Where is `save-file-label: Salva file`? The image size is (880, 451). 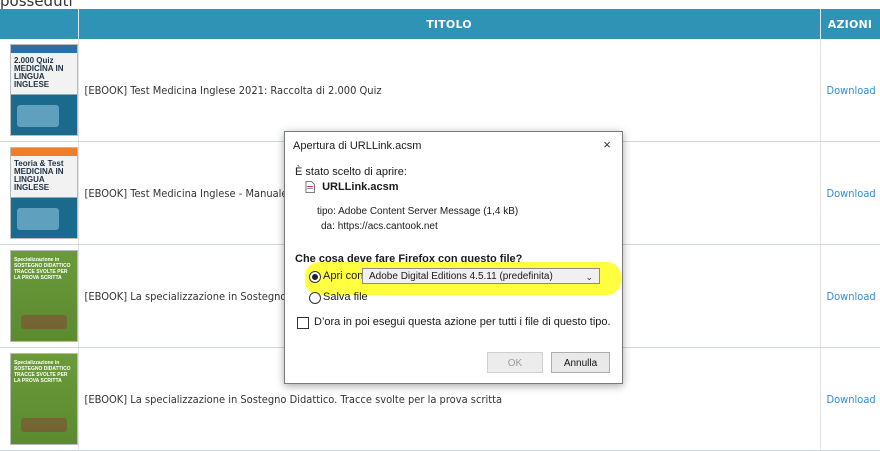
save-file-label: Salva file is located at coordinates (345, 297).